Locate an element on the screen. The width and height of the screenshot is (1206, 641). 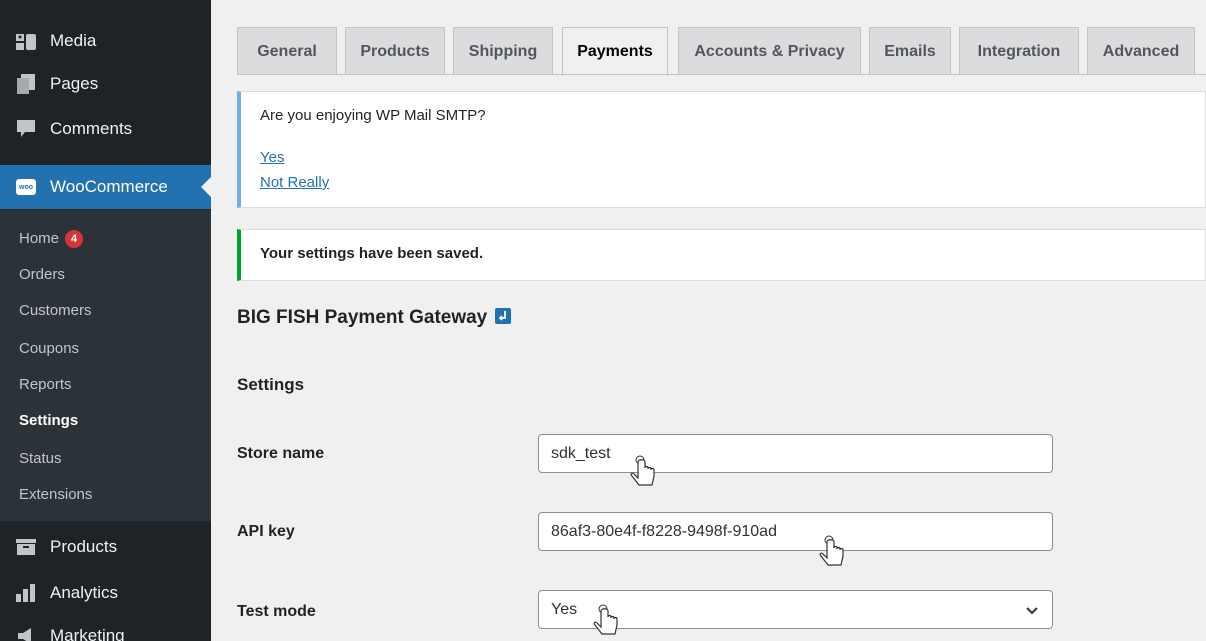
submenu-item-coupons: Coupons is located at coordinates (49, 348).